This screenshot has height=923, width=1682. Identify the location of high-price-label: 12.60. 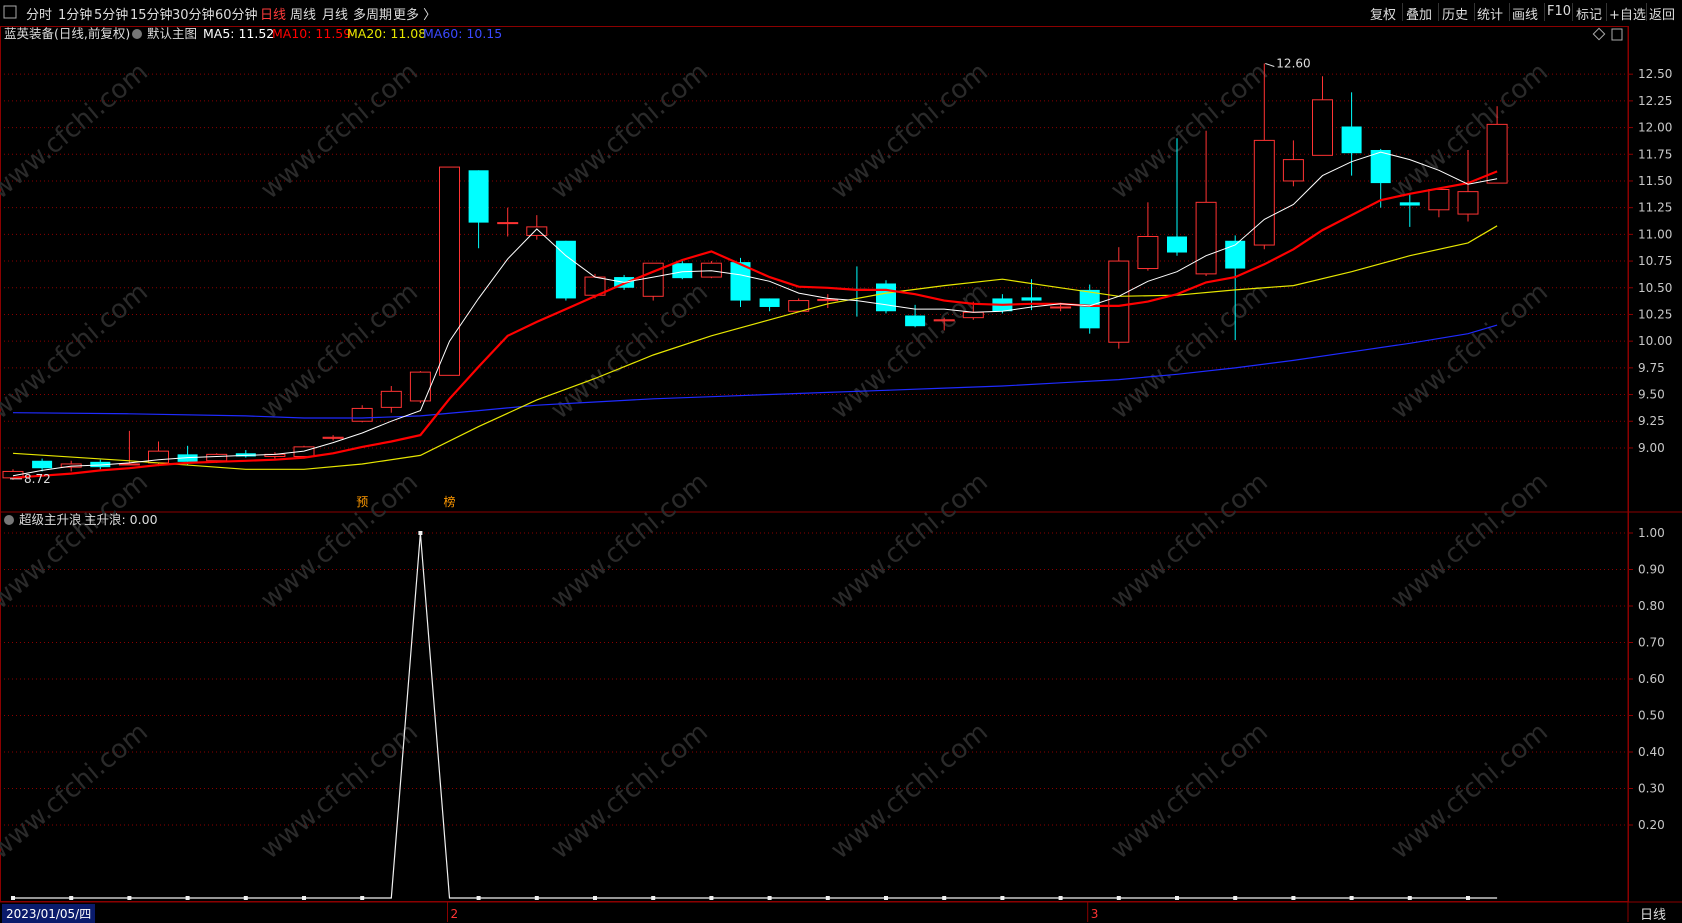
(1293, 63).